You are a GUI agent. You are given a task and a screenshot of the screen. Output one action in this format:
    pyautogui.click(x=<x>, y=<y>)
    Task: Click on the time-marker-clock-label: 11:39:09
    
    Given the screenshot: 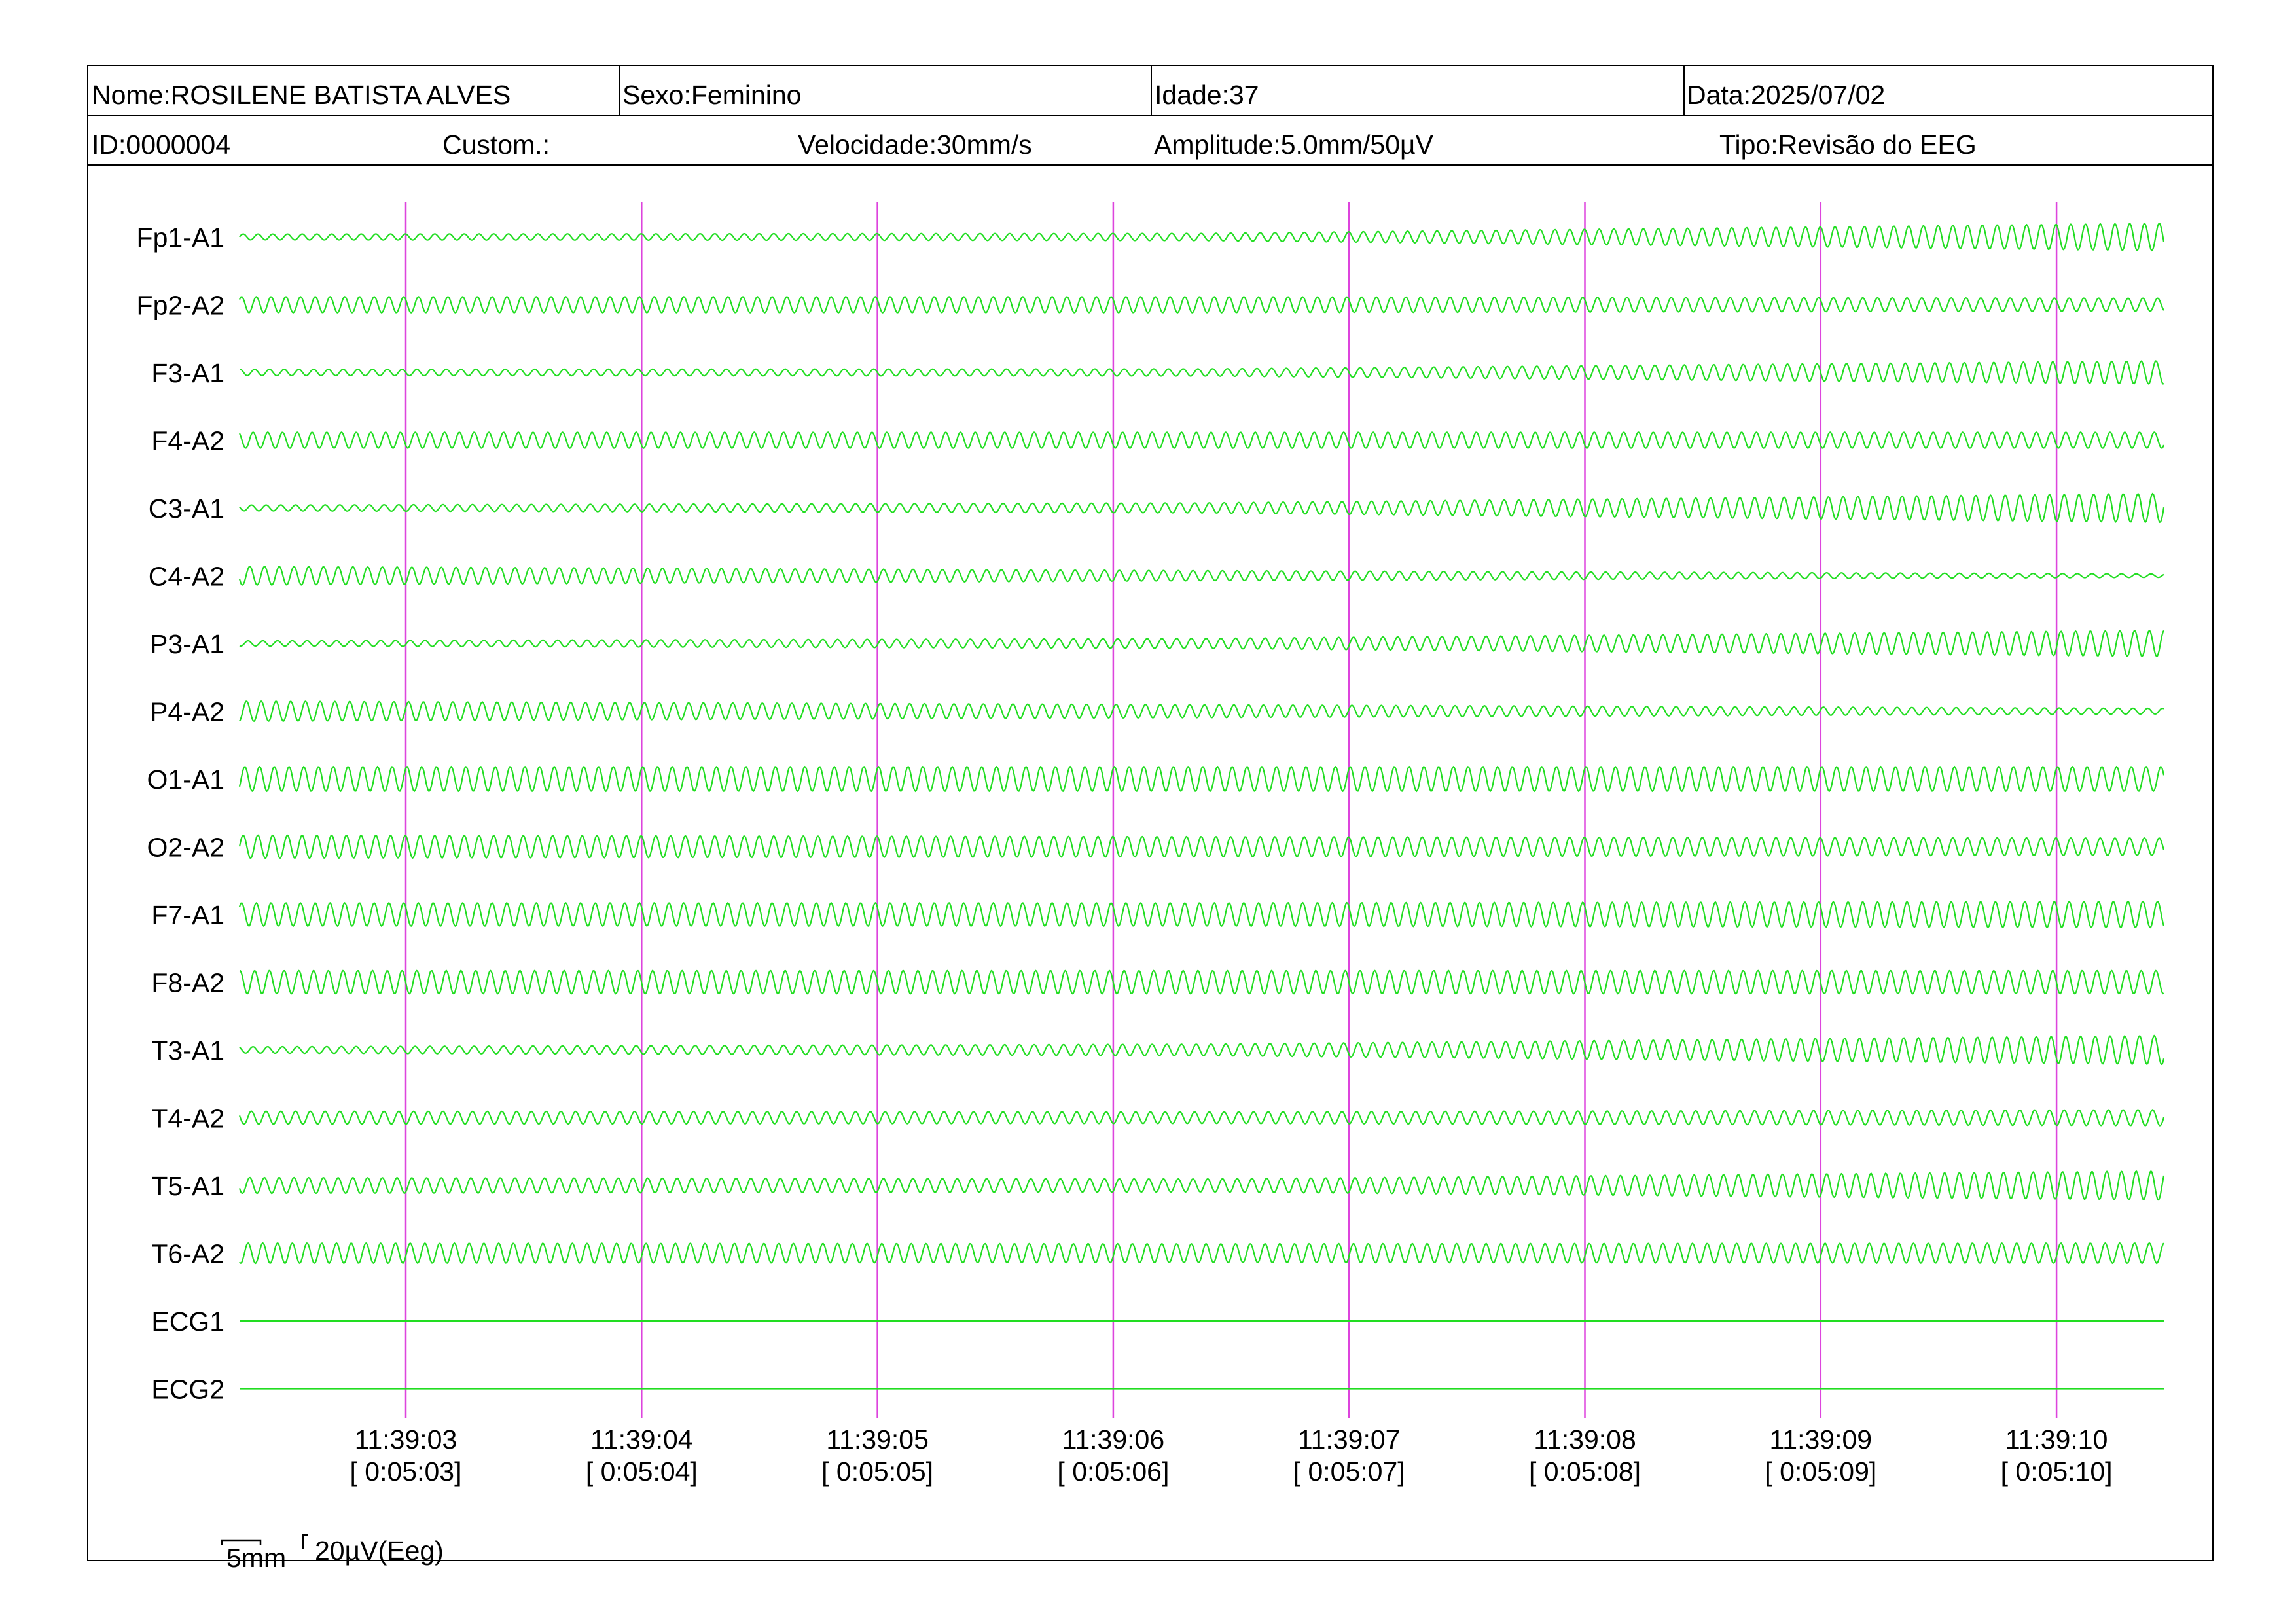 What is the action you would take?
    pyautogui.click(x=1821, y=1439)
    